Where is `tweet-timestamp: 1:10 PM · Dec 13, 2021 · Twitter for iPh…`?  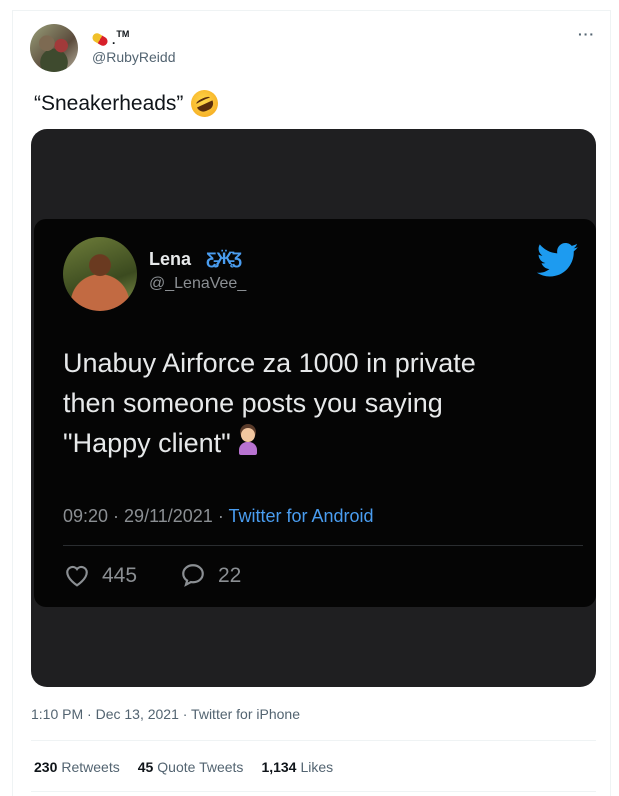
tweet-timestamp: 1:10 PM · Dec 13, 2021 · Twitter for iPh… is located at coordinates (165, 714).